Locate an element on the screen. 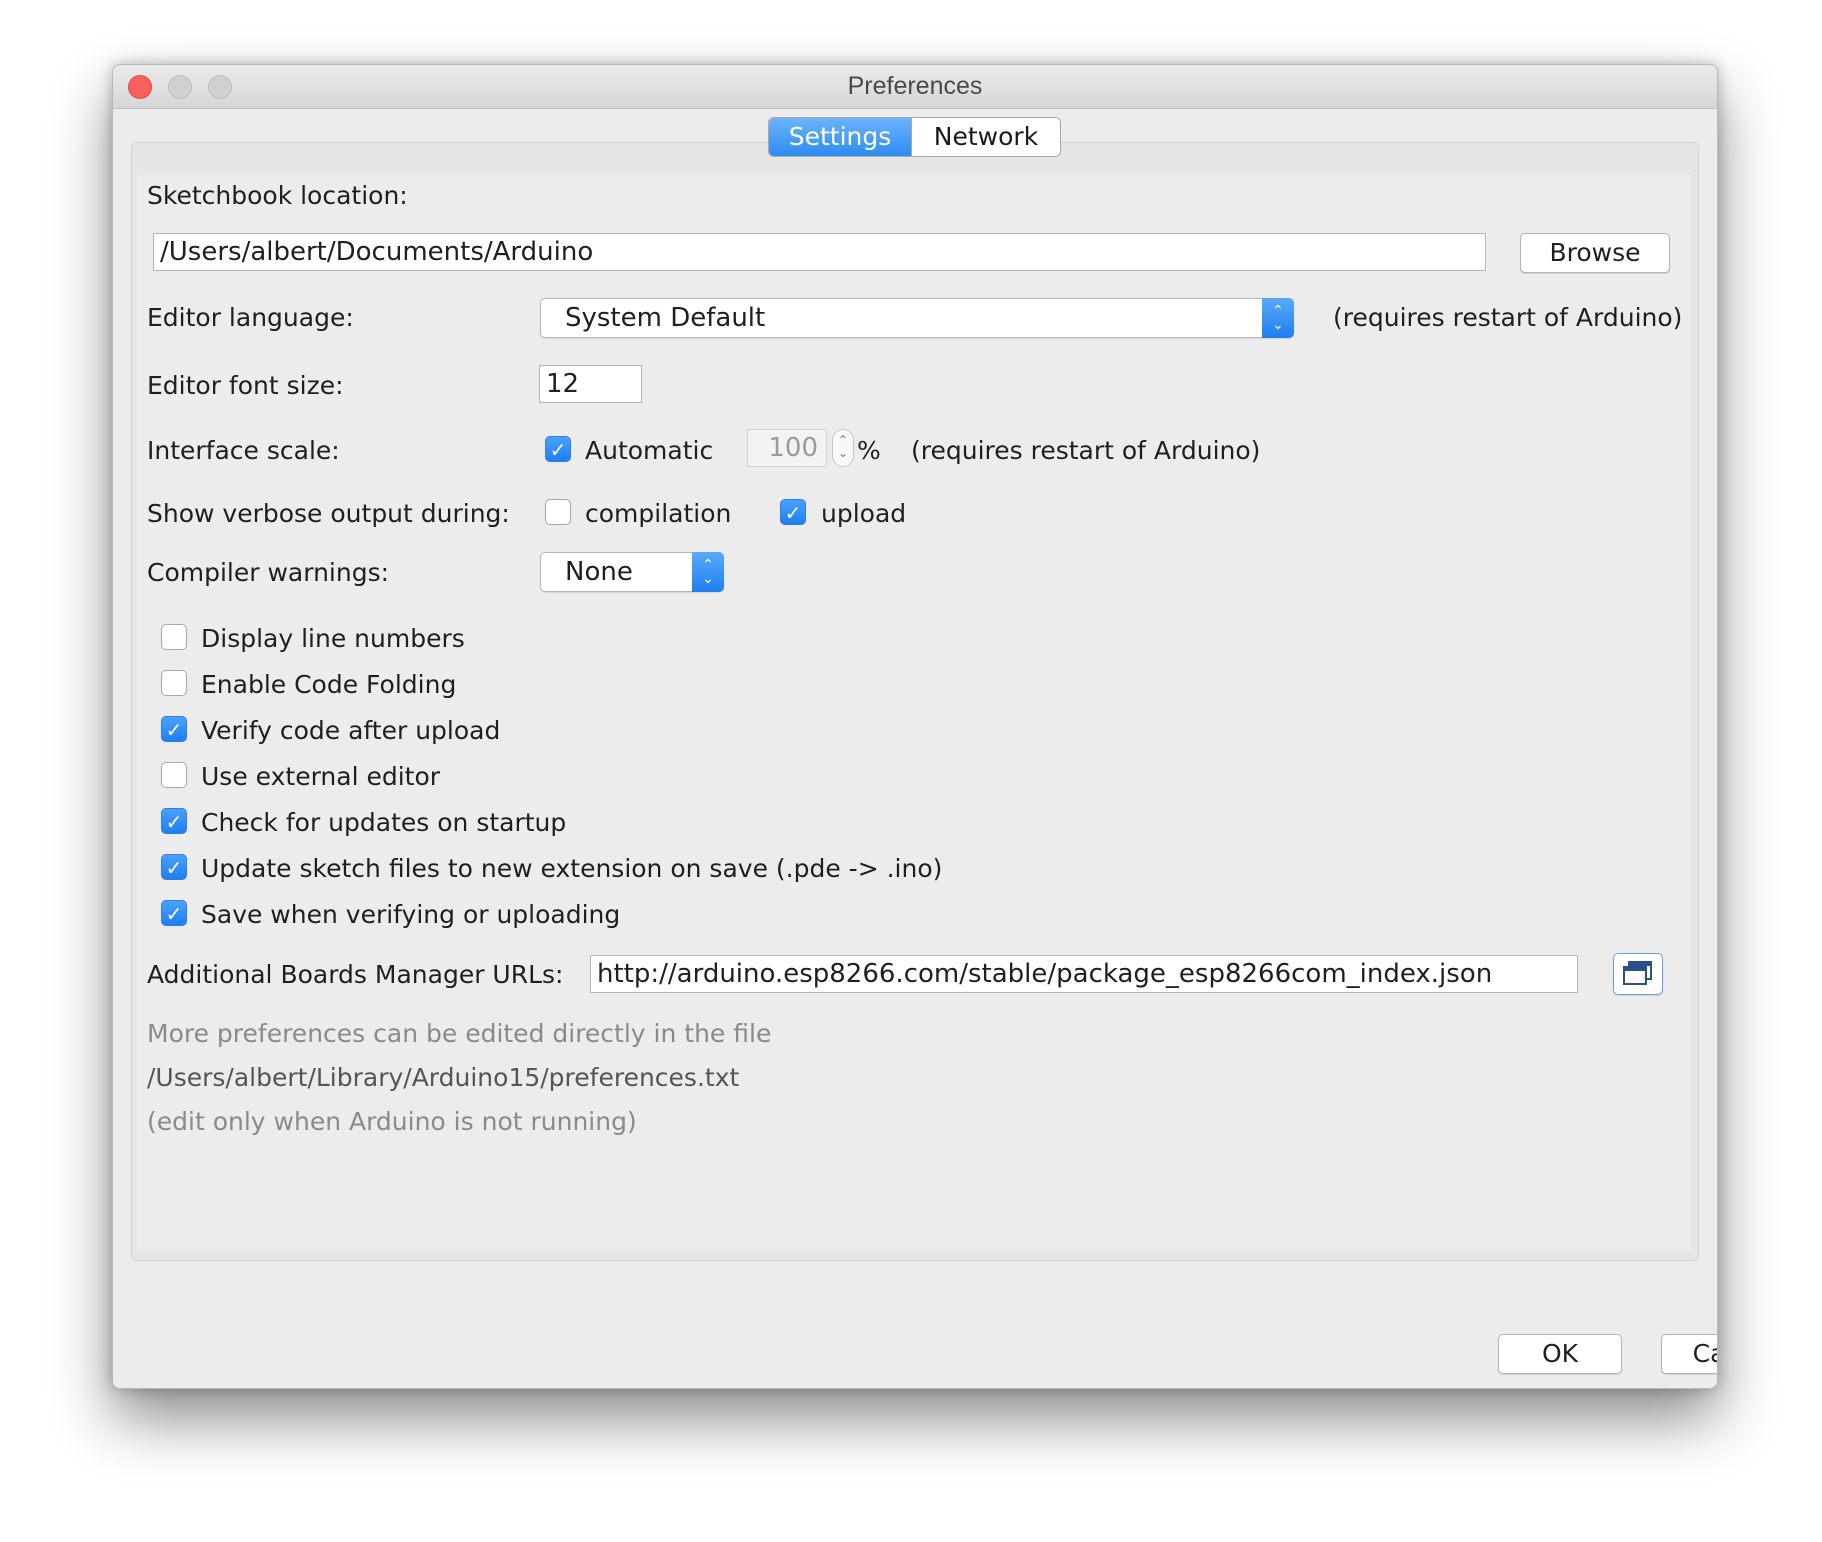 The width and height of the screenshot is (1822, 1542). browse-button: Browse is located at coordinates (1595, 253).